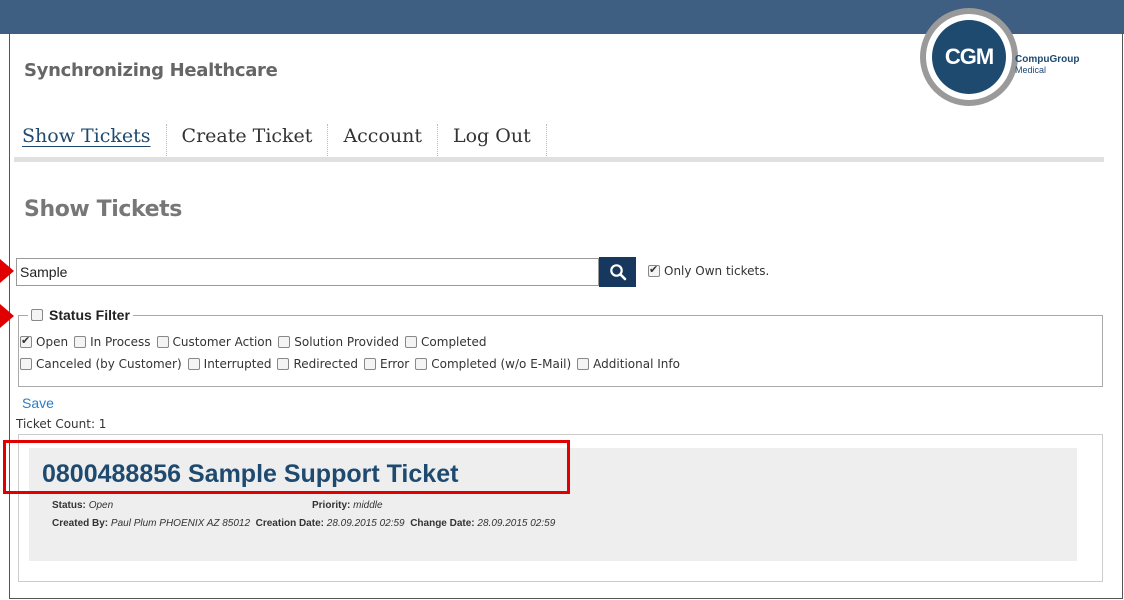  Describe the element at coordinates (103, 209) in the screenshot. I see `page-title: Show Tickets` at that location.